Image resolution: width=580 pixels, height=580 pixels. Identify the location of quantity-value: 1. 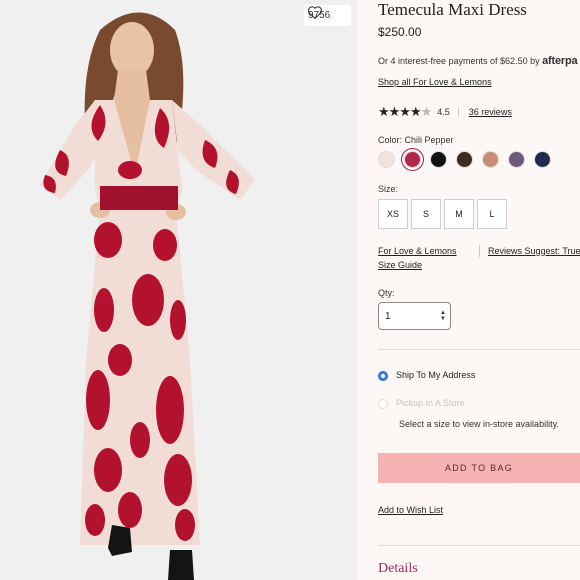
(388, 316).